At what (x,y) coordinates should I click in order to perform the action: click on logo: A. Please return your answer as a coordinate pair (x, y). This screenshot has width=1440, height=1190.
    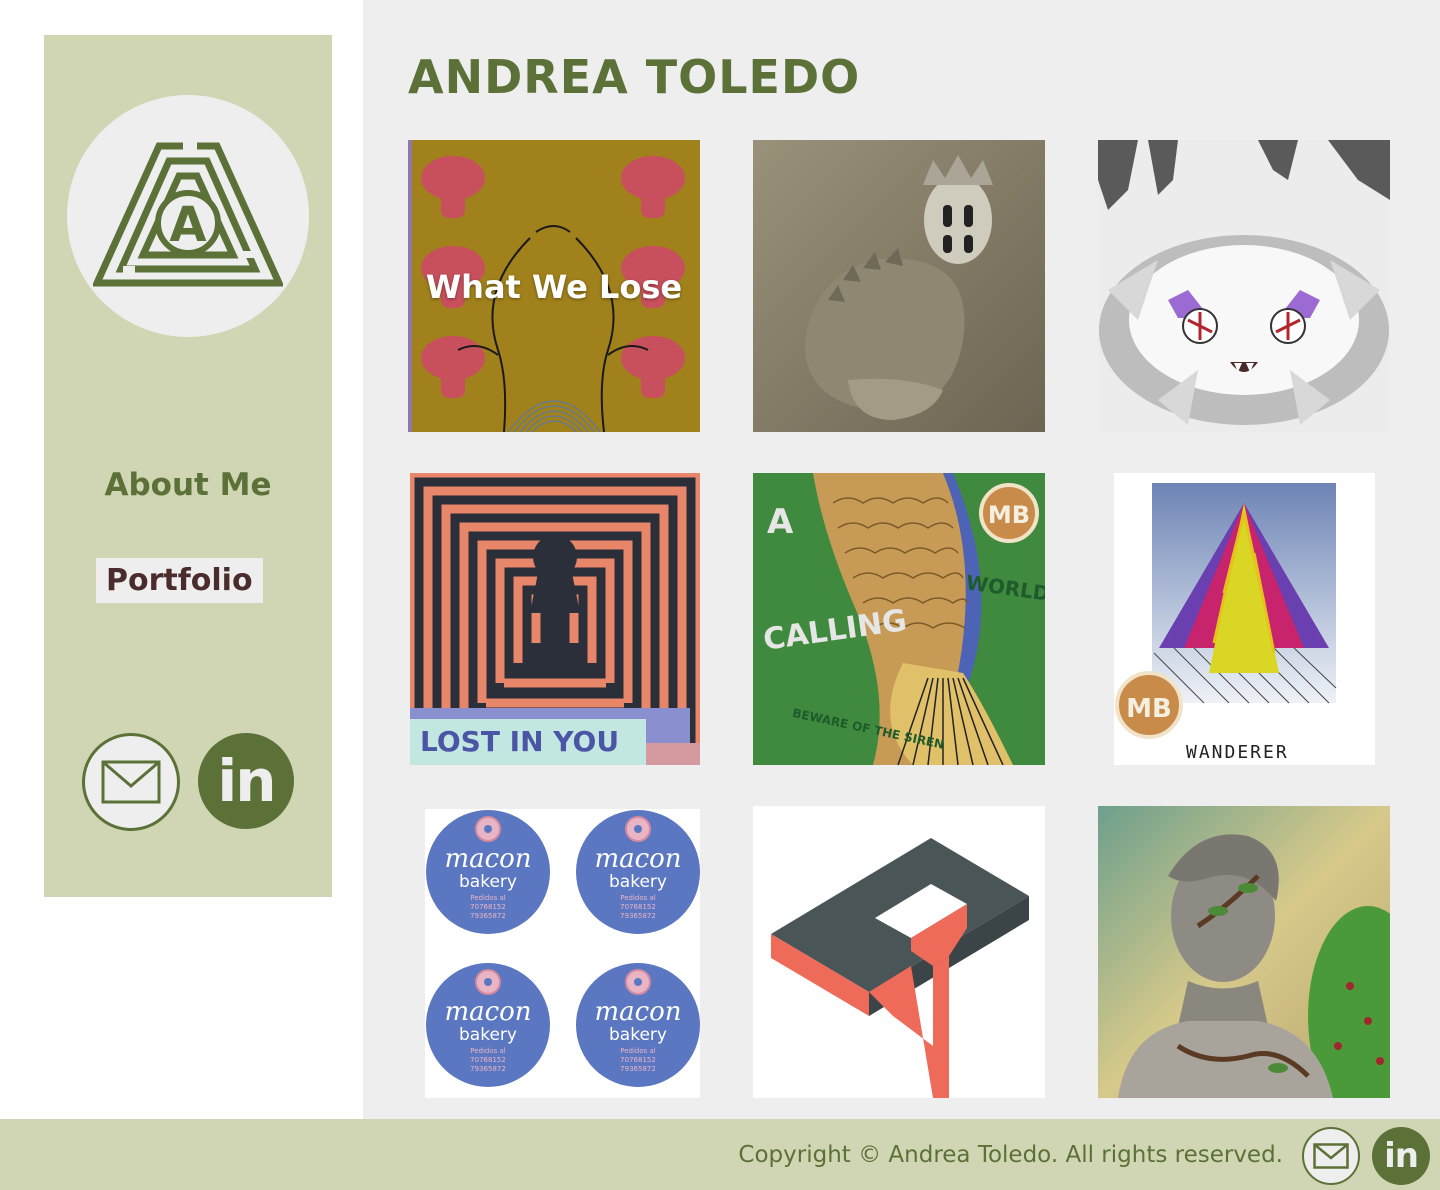
    Looking at the image, I should click on (188, 216).